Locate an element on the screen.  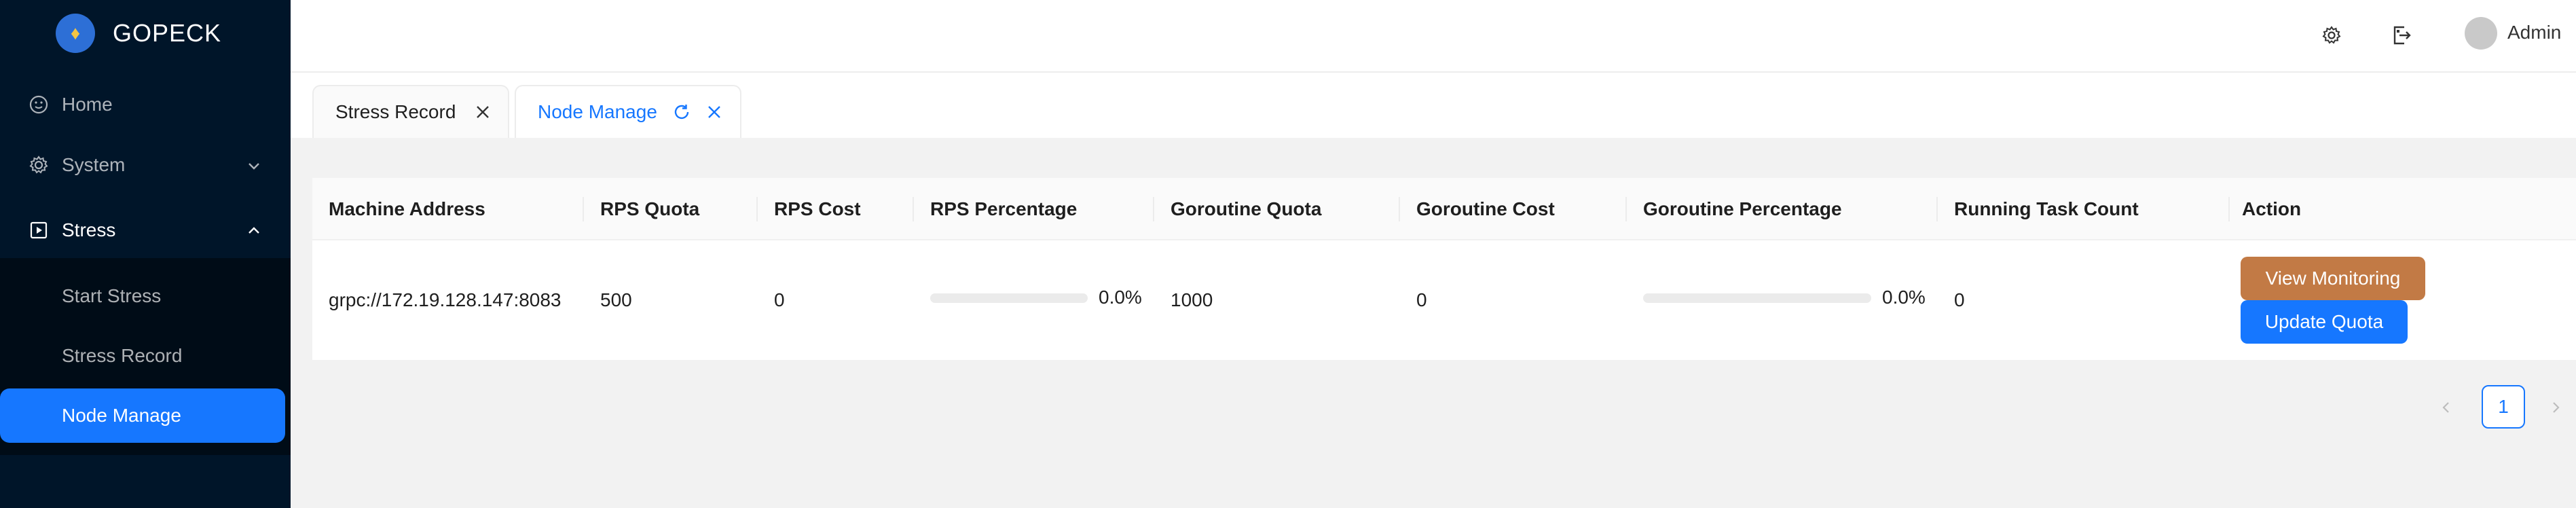
sidebar-item-stress-record: Stress Record is located at coordinates (145, 356).